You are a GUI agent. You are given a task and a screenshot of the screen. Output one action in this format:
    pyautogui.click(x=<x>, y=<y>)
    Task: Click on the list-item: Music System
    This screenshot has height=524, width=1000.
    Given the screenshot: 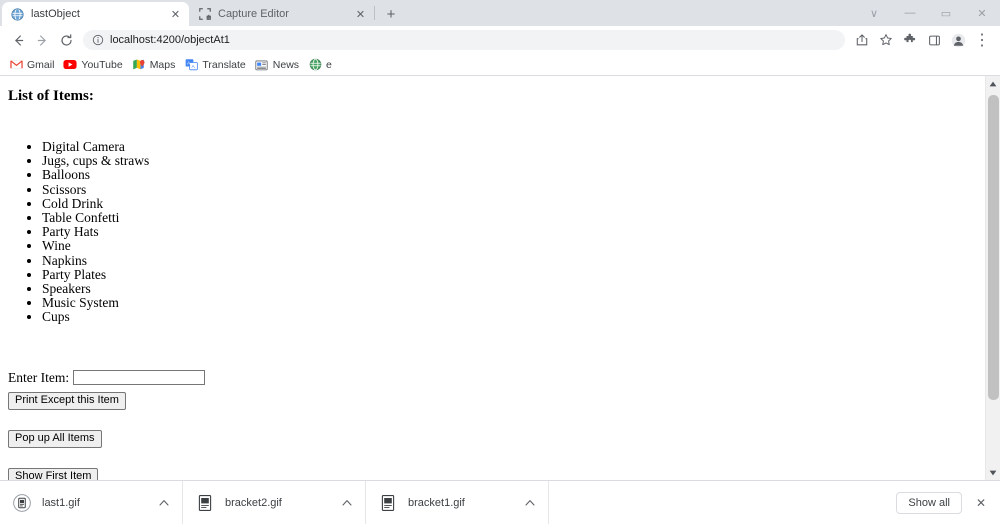 What is the action you would take?
    pyautogui.click(x=509, y=303)
    